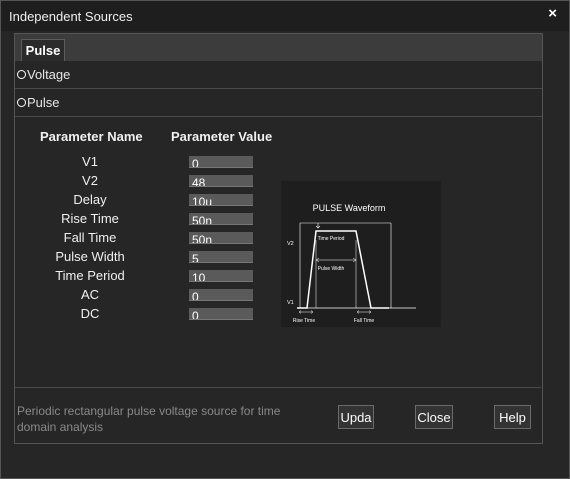  What do you see at coordinates (91, 136) in the screenshot?
I see `parameter-name-header: Parameter Name` at bounding box center [91, 136].